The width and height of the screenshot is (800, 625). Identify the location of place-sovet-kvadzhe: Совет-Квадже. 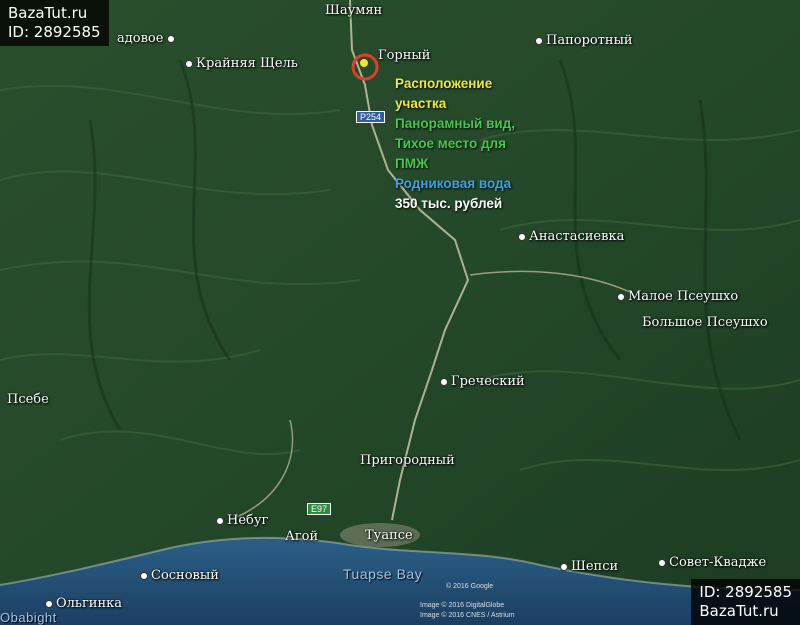
(712, 562).